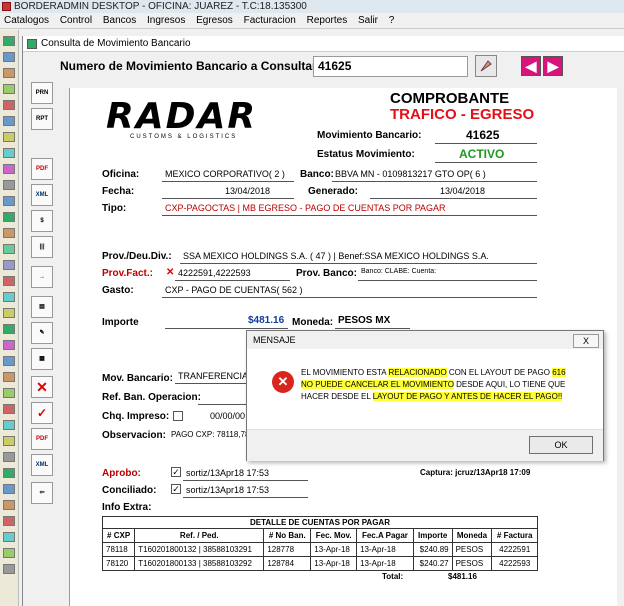  Describe the element at coordinates (9, 489) in the screenshot. I see `tool-cal-icon` at that location.